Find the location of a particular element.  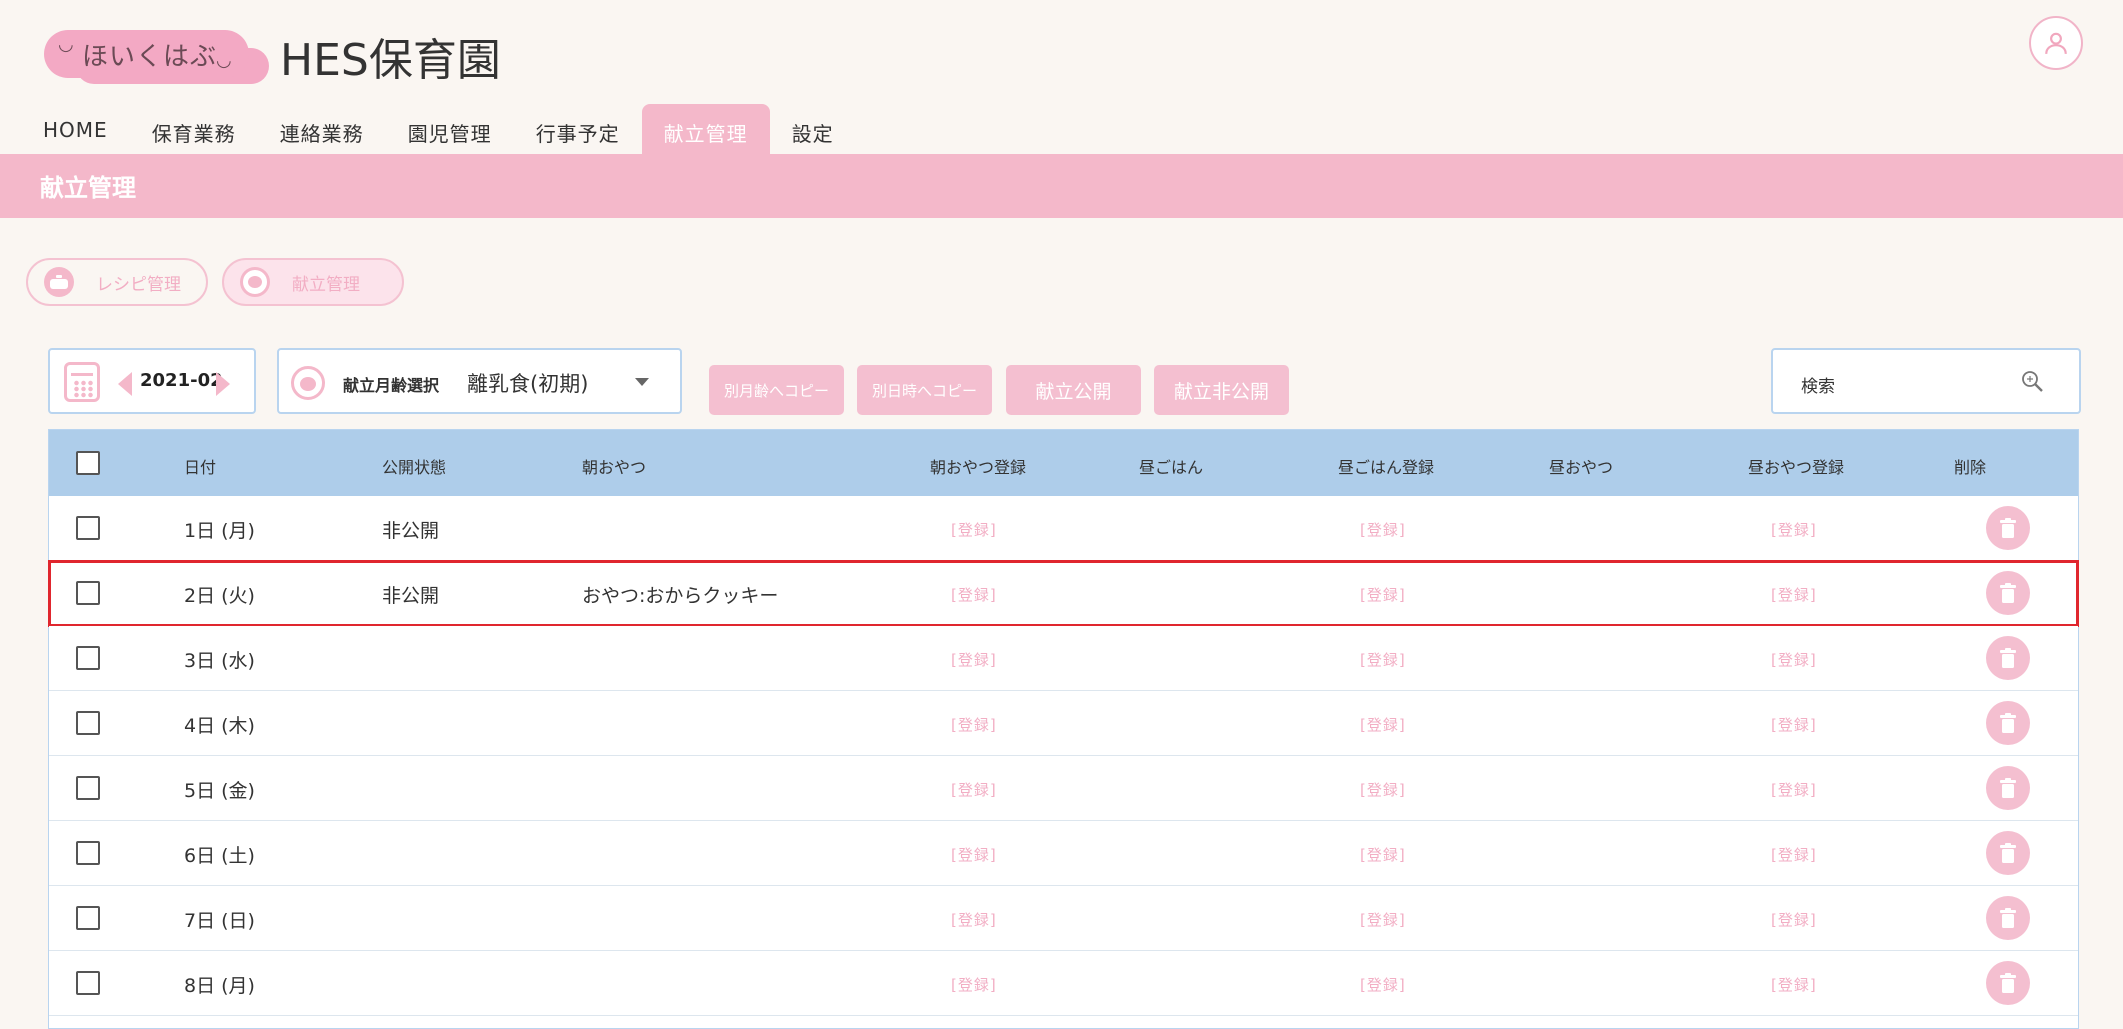

table-row: 2日 (火) 非公開 おやつ:おからクッキー [登録] [登録] [登録] is located at coordinates (1063, 593).